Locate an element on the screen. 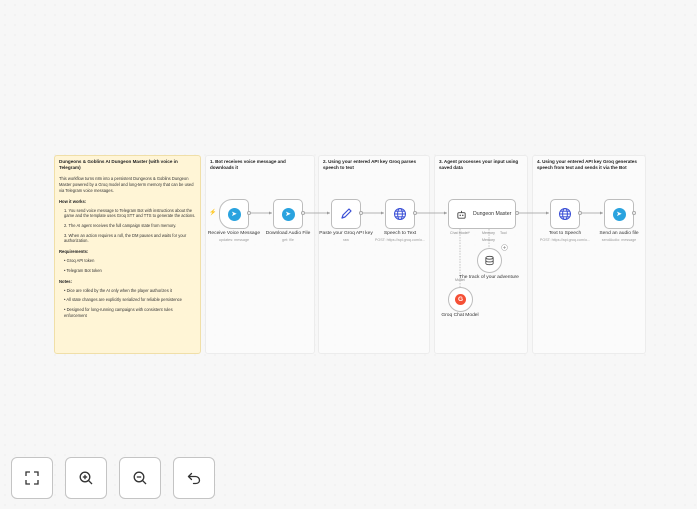 The image size is (697, 509). node-receive-voice-message: ➤ is located at coordinates (234, 214).